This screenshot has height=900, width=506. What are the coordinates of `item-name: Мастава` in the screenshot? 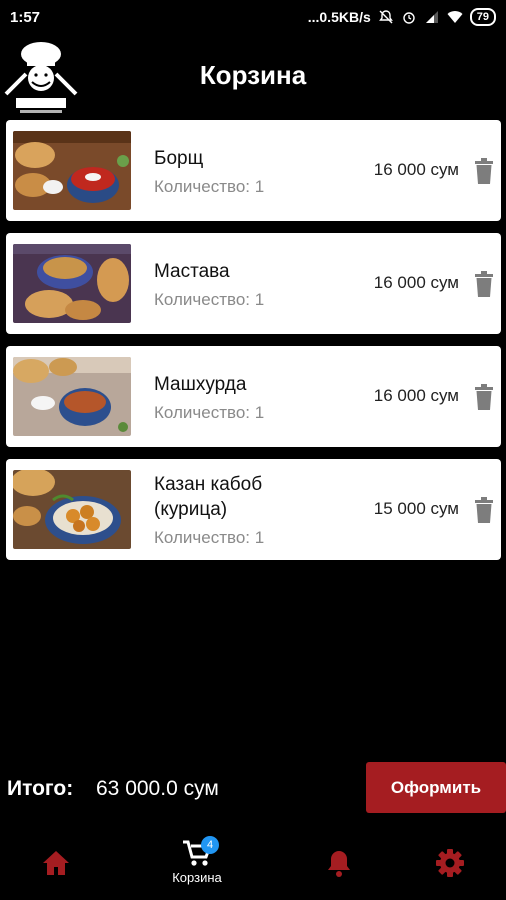 It's located at (192, 271).